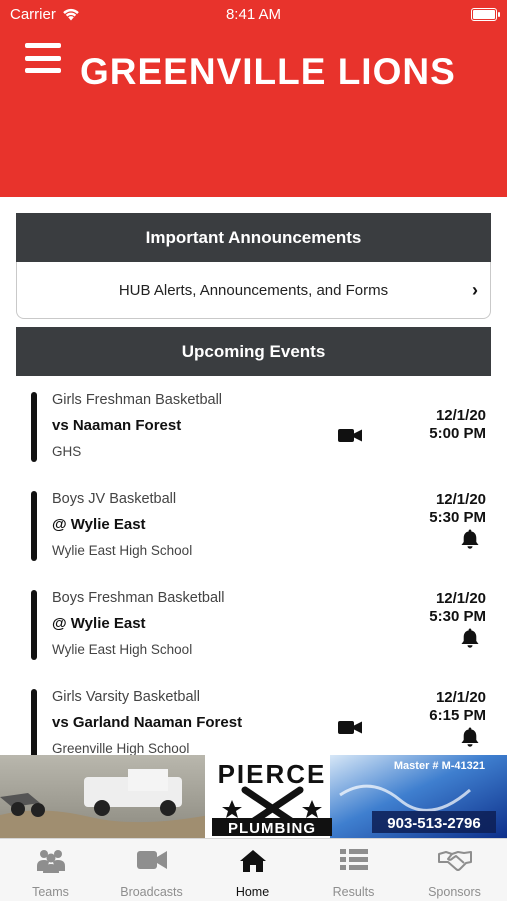 This screenshot has height=901, width=507. I want to click on hub-alerts-label: HUB Alerts, Announcements, and Forms, so click(253, 290).